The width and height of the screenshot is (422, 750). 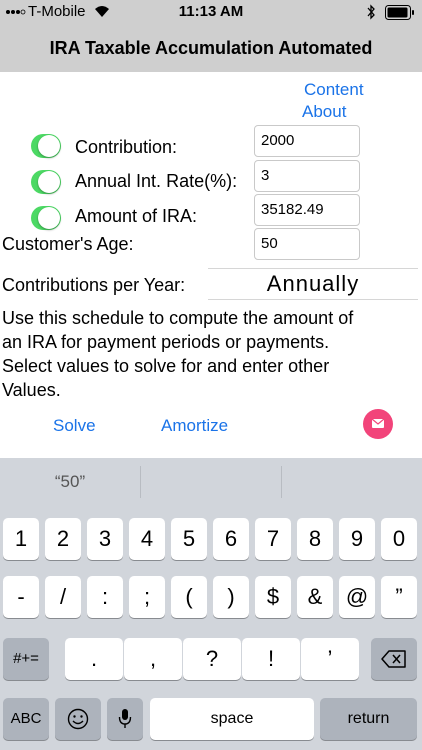 I want to click on key-quote: ”, so click(x=399, y=597).